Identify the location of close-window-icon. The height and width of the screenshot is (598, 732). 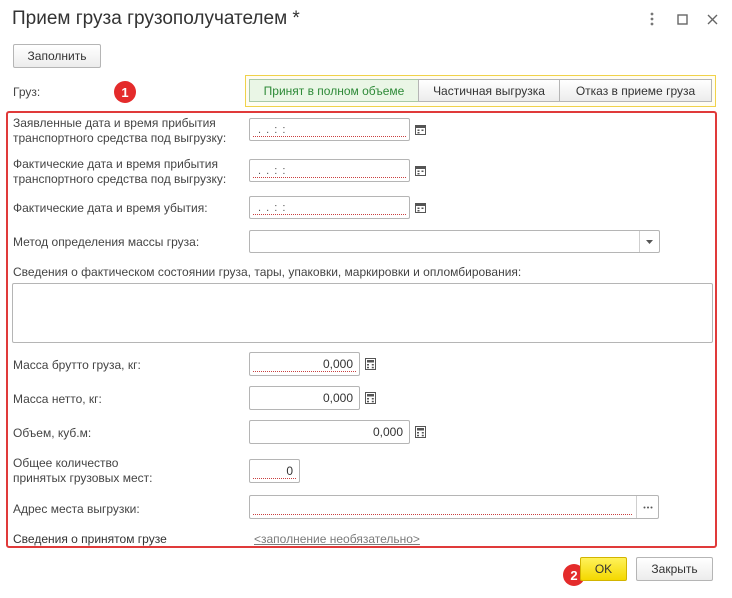
(712, 19).